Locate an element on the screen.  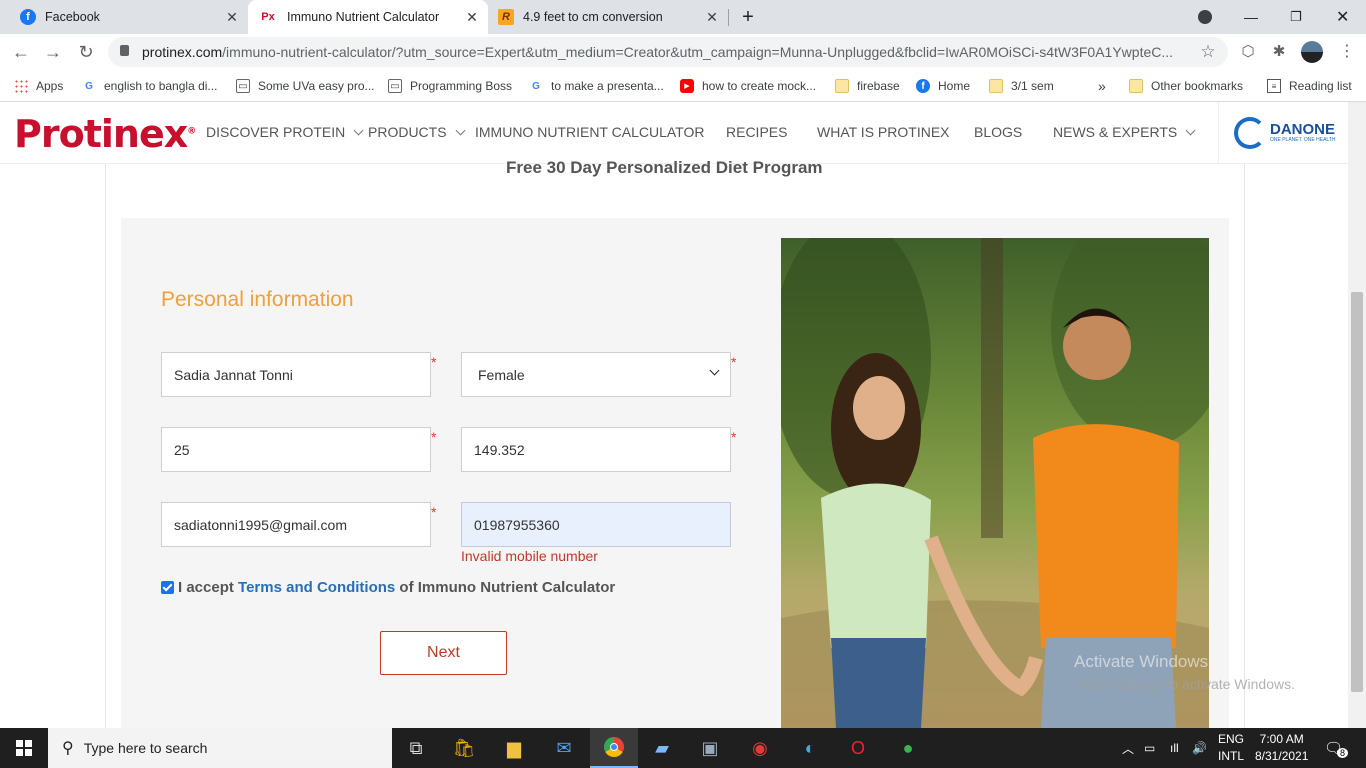
tab-immuno-calculator: Px Immuno Nutrient Calculator ✕ is located at coordinates (368, 17).